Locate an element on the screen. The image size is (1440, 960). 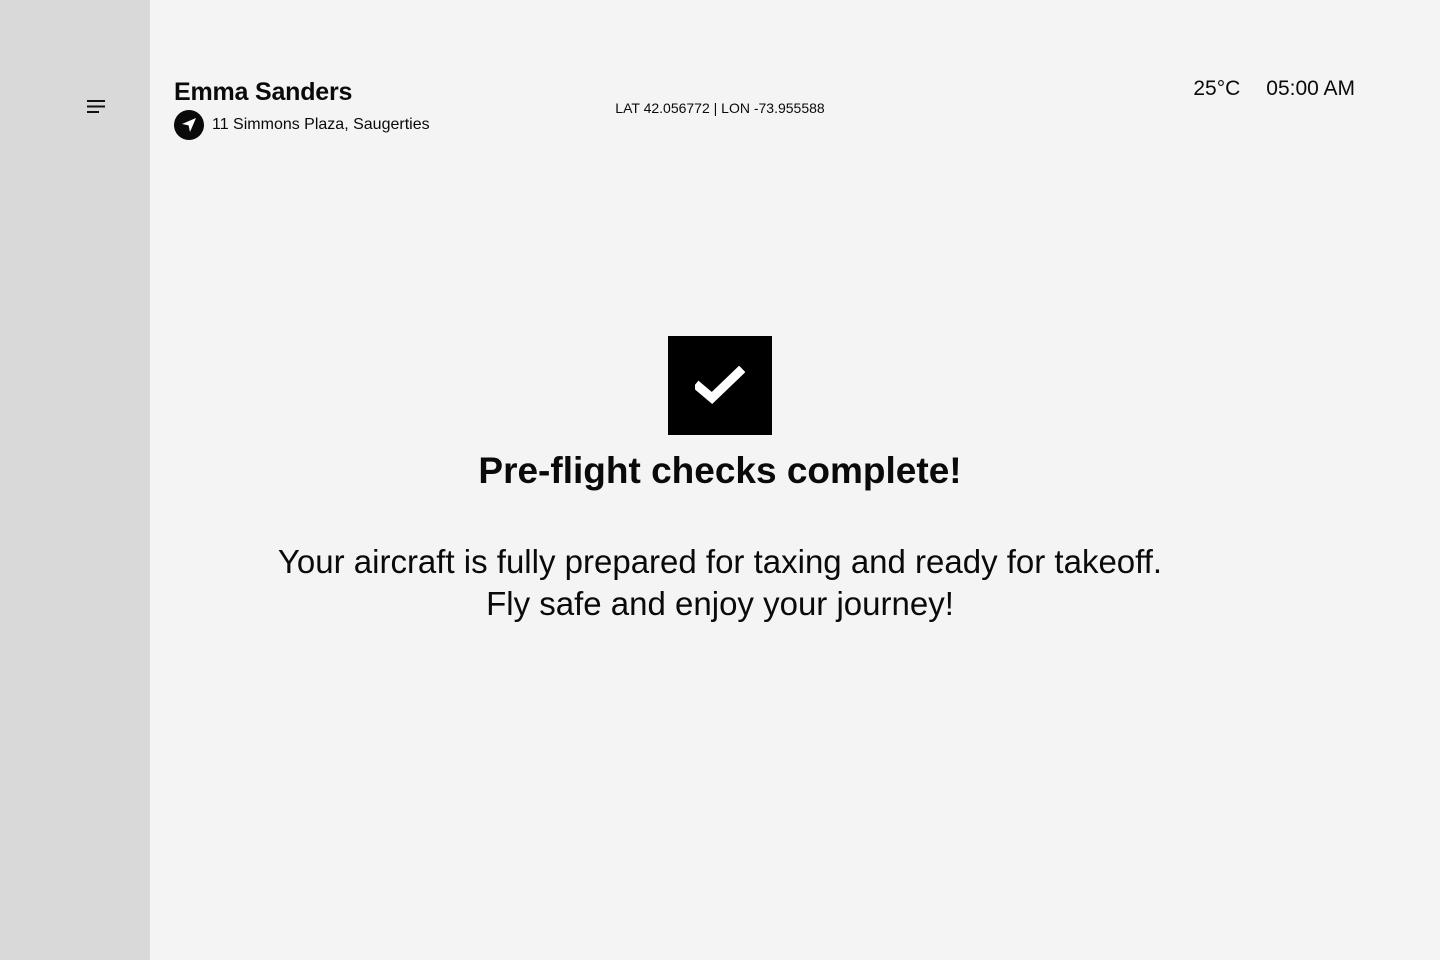
navigation-arrow-icon is located at coordinates (189, 125).